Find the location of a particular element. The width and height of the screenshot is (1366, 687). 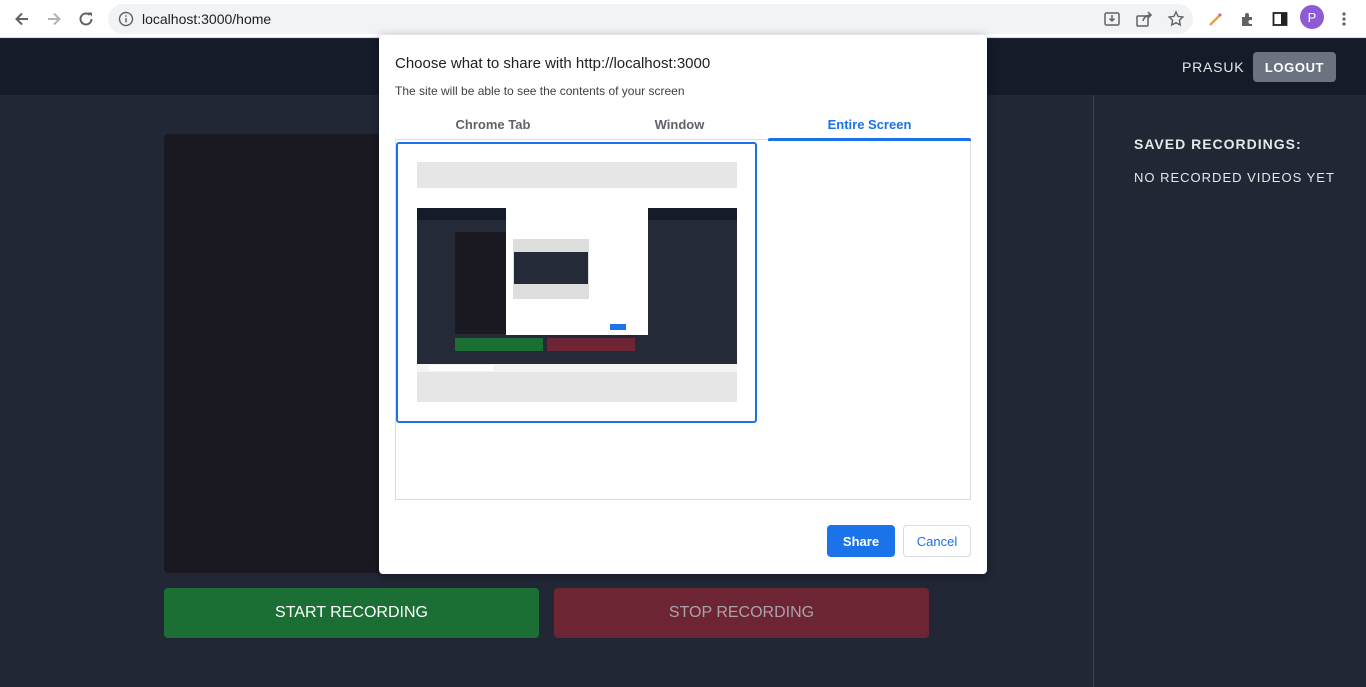

color-picker-extension-icon is located at coordinates (1216, 19).